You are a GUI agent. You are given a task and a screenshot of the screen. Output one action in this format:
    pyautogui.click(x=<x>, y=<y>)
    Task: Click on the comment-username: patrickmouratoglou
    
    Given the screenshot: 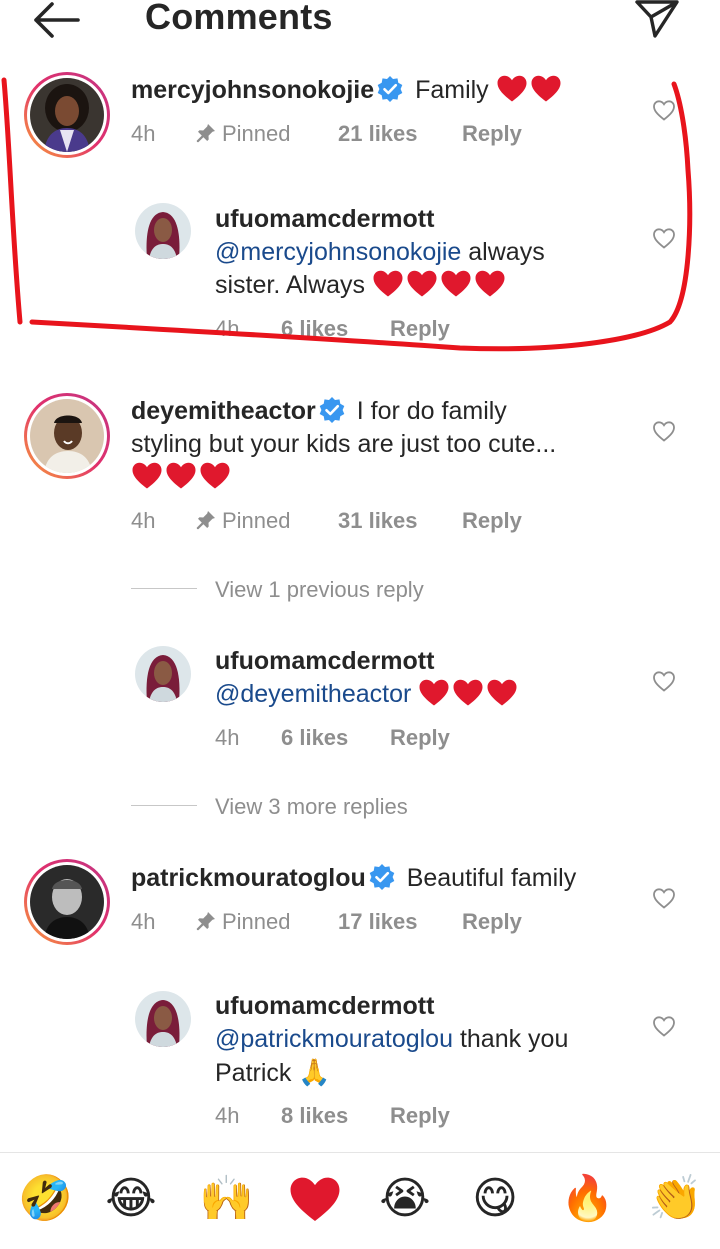 What is the action you would take?
    pyautogui.click(x=248, y=878)
    